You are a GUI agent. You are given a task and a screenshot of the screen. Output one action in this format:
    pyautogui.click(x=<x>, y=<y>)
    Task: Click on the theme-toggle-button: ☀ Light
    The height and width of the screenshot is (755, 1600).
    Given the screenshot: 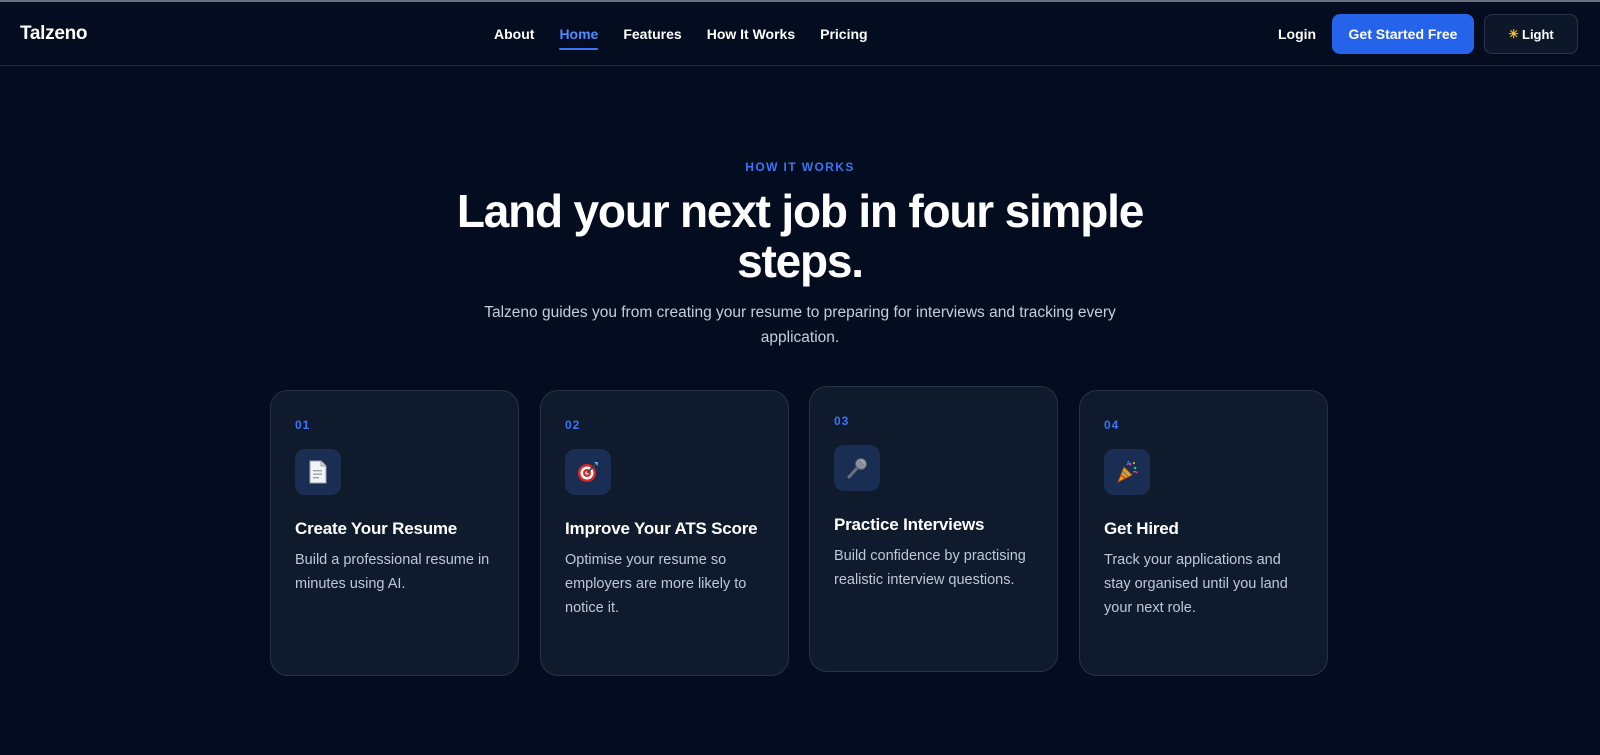 What is the action you would take?
    pyautogui.click(x=1531, y=34)
    